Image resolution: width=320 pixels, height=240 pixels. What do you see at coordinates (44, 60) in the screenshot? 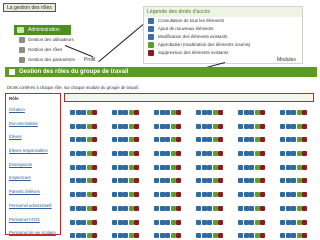
I see `menu-item-settings: Gestion des paramètres` at bounding box center [44, 60].